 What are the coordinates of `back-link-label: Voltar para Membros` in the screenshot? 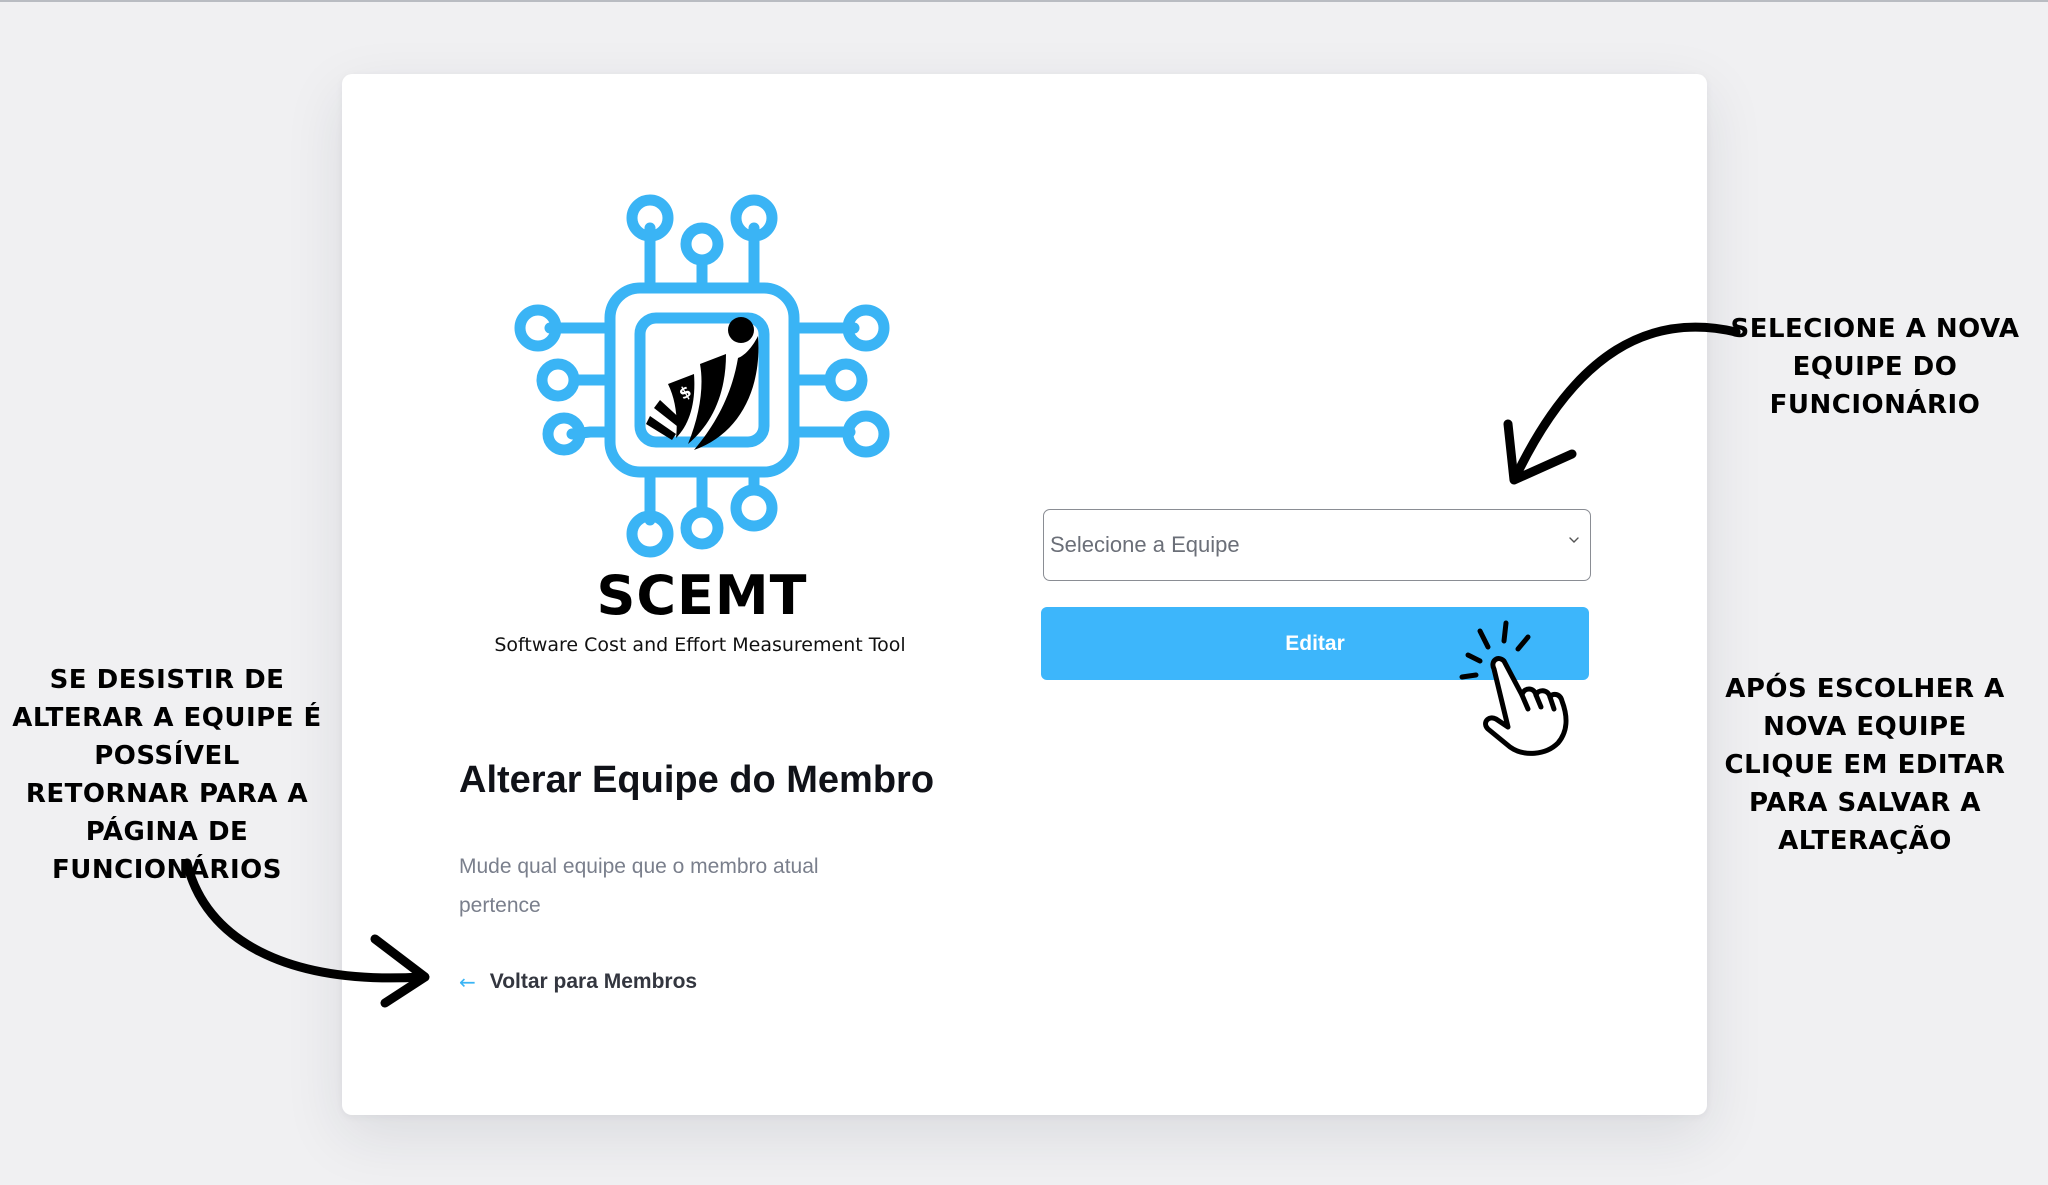 It's located at (593, 981).